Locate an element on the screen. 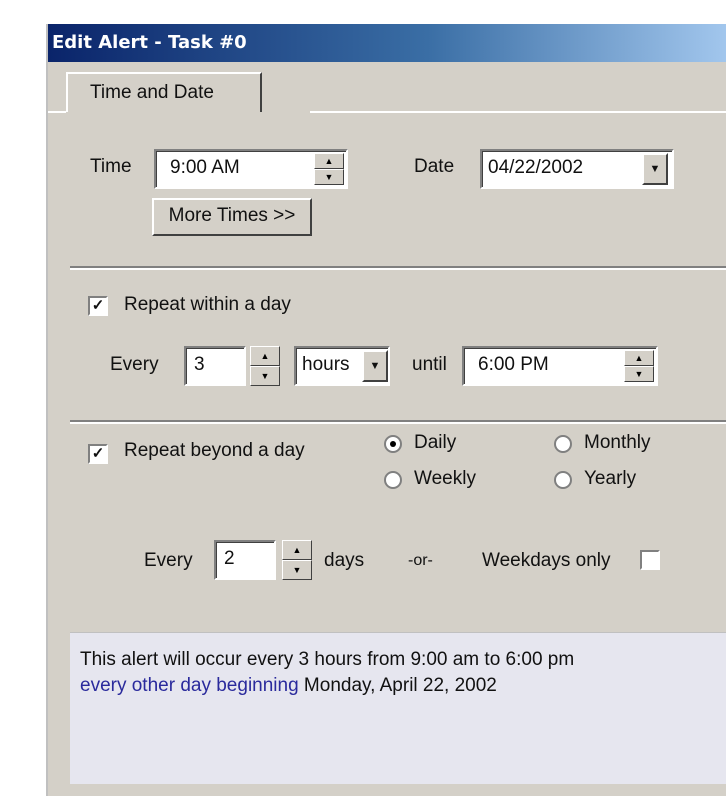  monthly-label: Monthly is located at coordinates (617, 442).